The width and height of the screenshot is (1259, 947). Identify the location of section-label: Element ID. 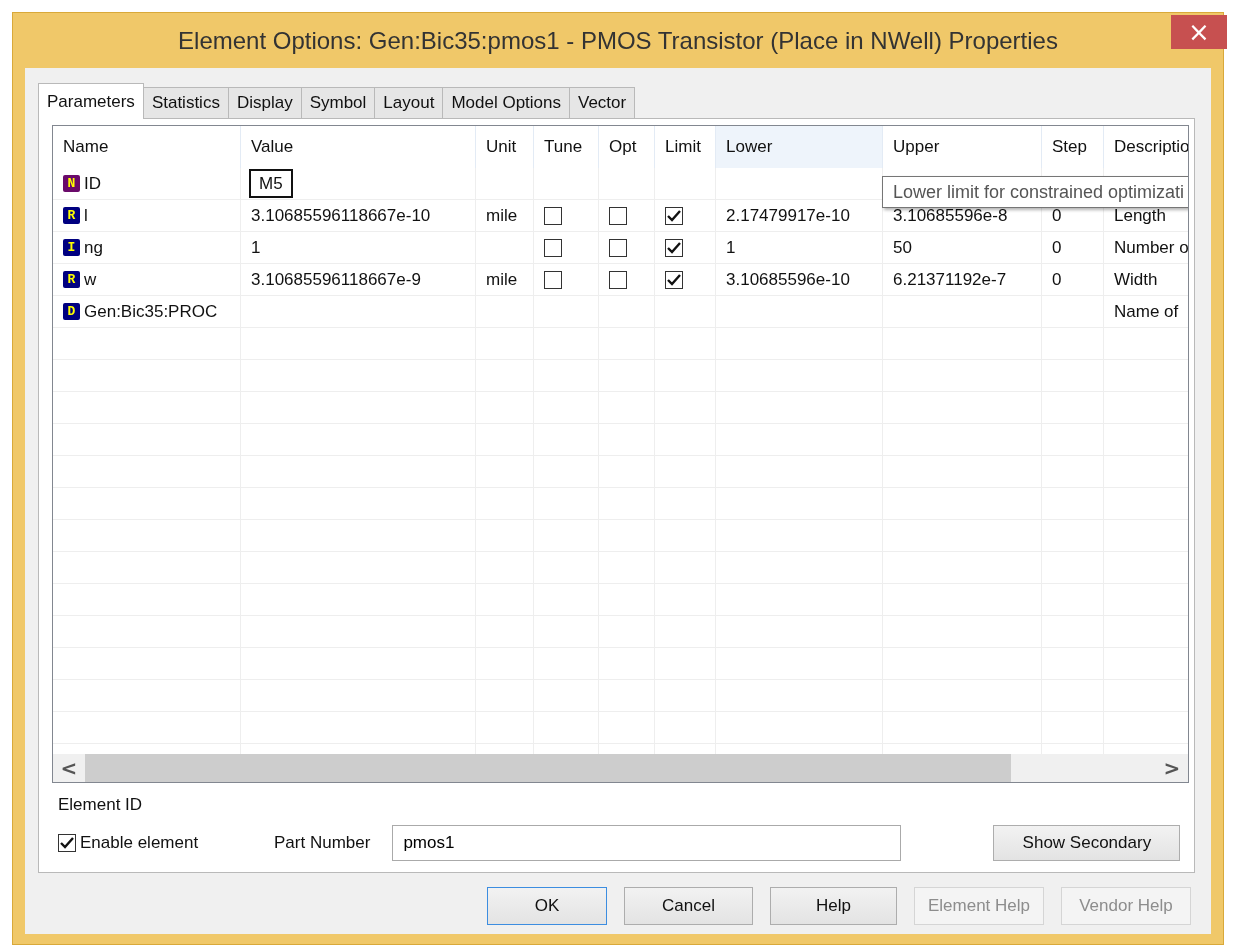
(101, 805).